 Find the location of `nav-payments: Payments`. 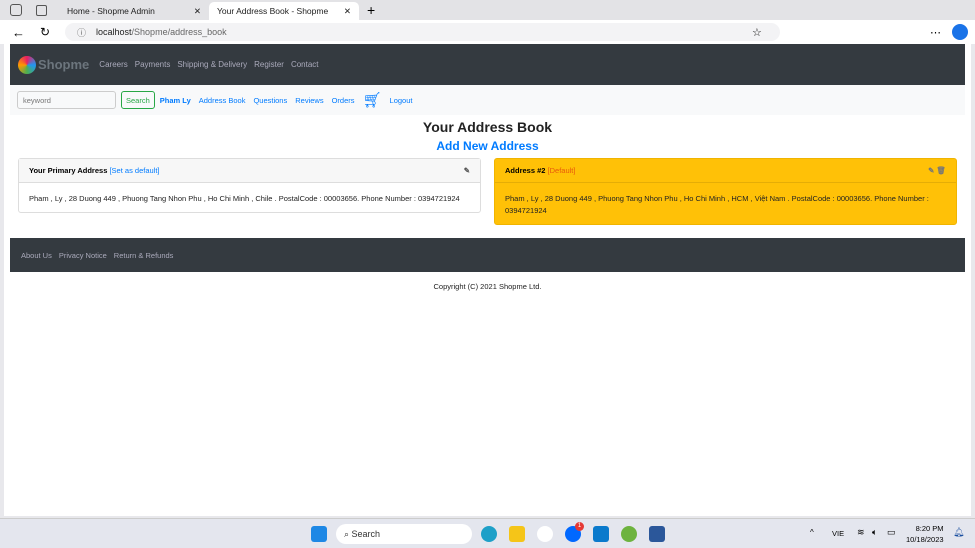

nav-payments: Payments is located at coordinates (153, 64).